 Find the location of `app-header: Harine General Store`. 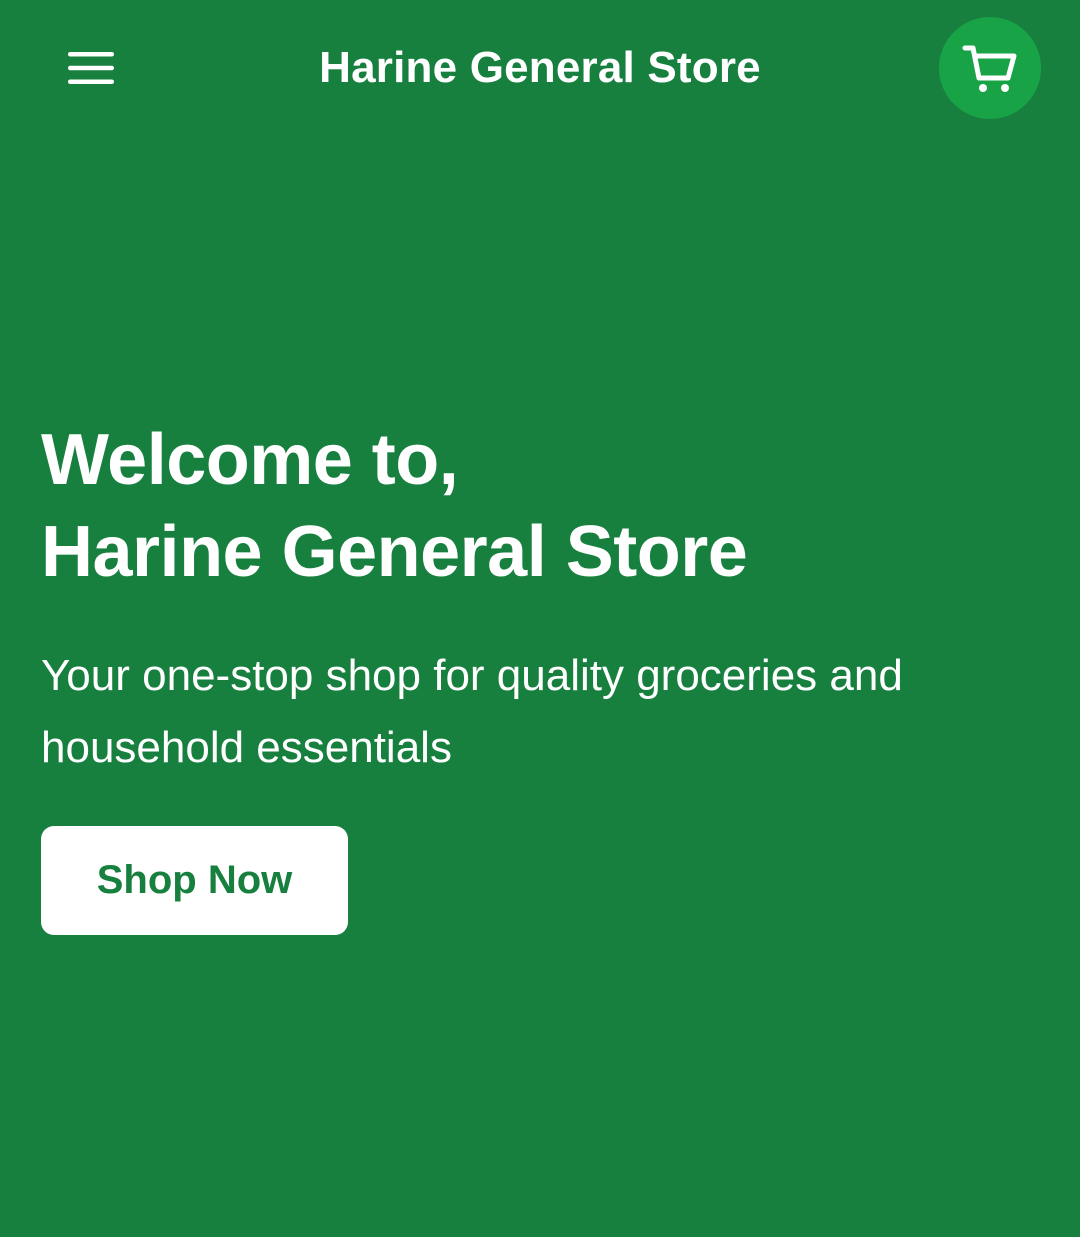

app-header: Harine General Store is located at coordinates (540, 68).